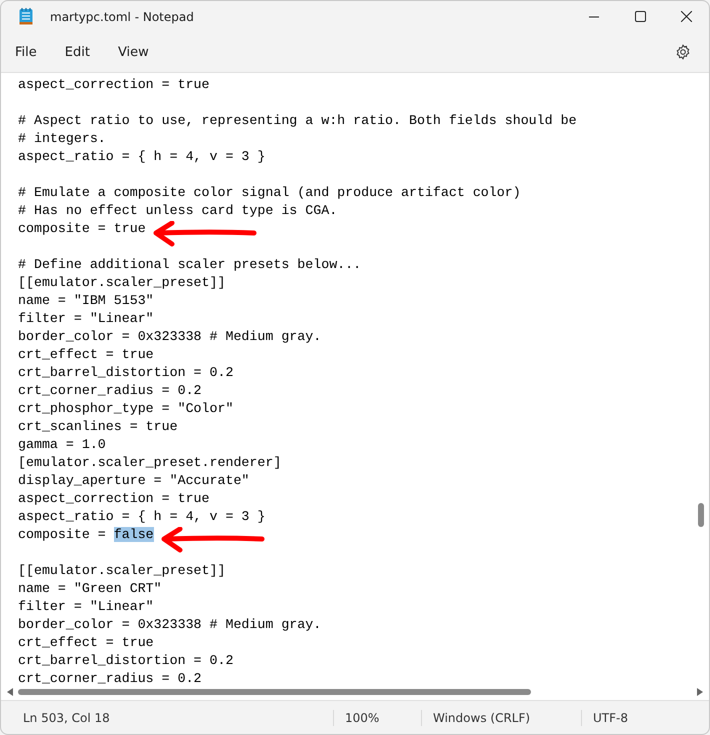 This screenshot has height=735, width=710. What do you see at coordinates (86, 301) in the screenshot?
I see `code-line: name = "IBM 5153"` at bounding box center [86, 301].